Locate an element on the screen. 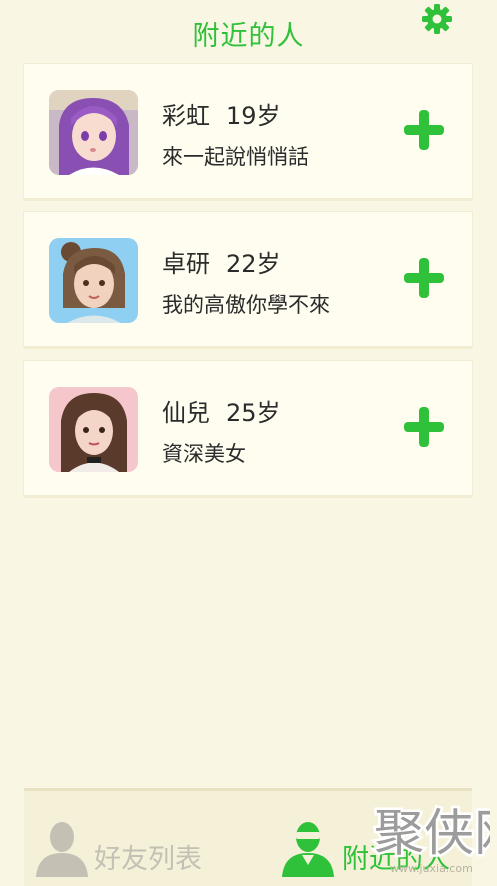 The image size is (497, 886). watermark-url: www.juxia.com is located at coordinates (431, 868).